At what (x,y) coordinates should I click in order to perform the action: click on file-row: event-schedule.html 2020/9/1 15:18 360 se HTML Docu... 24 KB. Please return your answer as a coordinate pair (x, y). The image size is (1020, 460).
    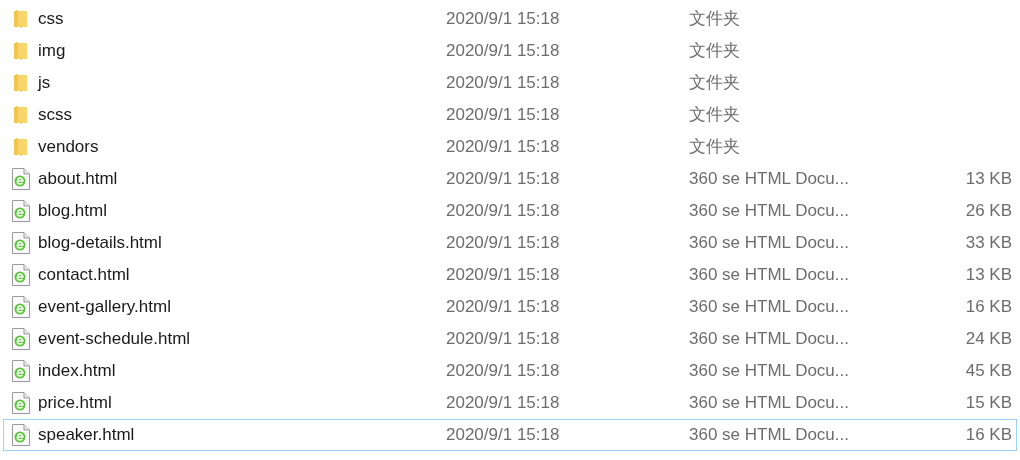
    Looking at the image, I should click on (510, 339).